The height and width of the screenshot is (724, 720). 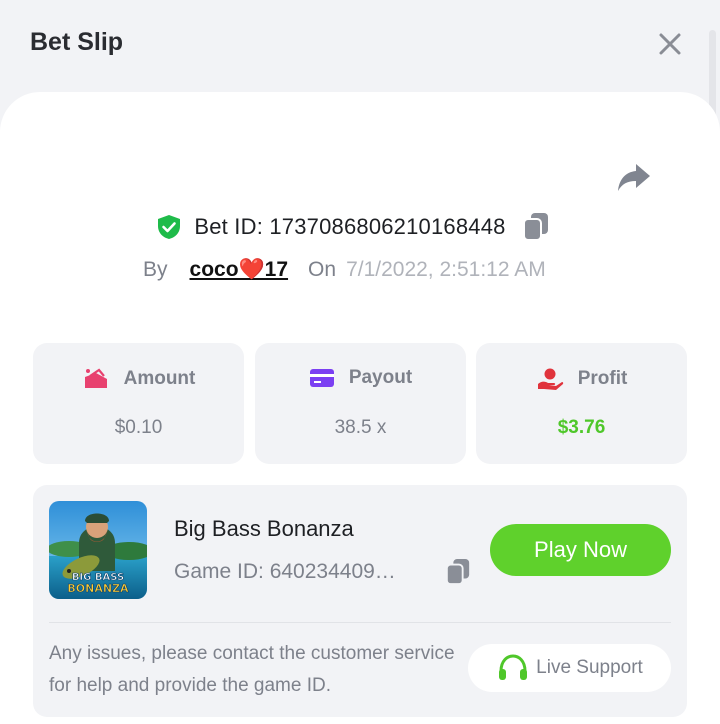 What do you see at coordinates (138, 403) in the screenshot?
I see `amount-card: Amount $0.10` at bounding box center [138, 403].